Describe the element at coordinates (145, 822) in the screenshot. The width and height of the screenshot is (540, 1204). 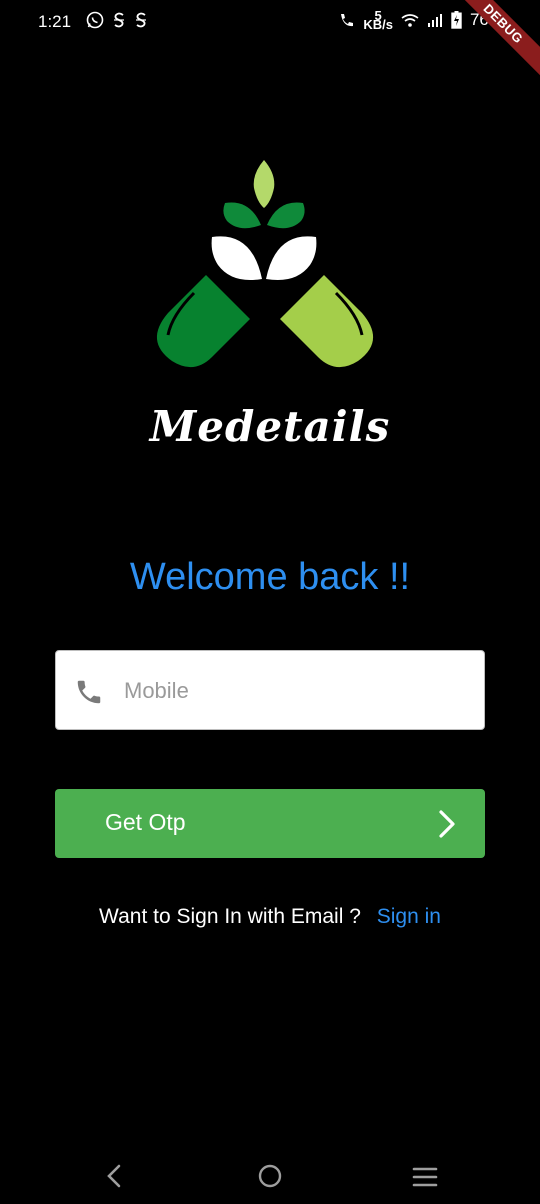
I see `get-otp-label: Get Otp` at that location.